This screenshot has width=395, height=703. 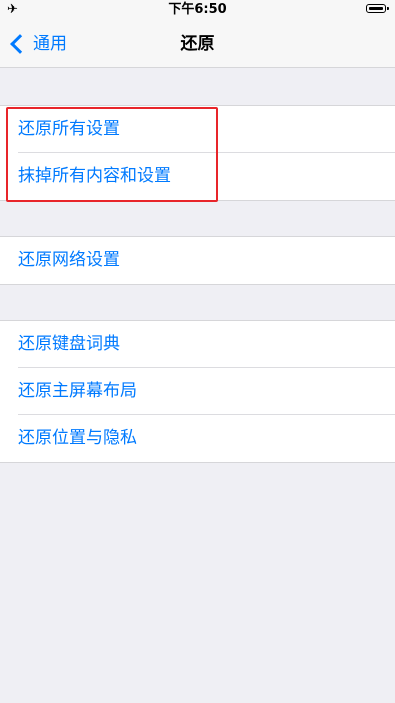 I want to click on network-group: 还原网络设置, so click(x=197, y=260).